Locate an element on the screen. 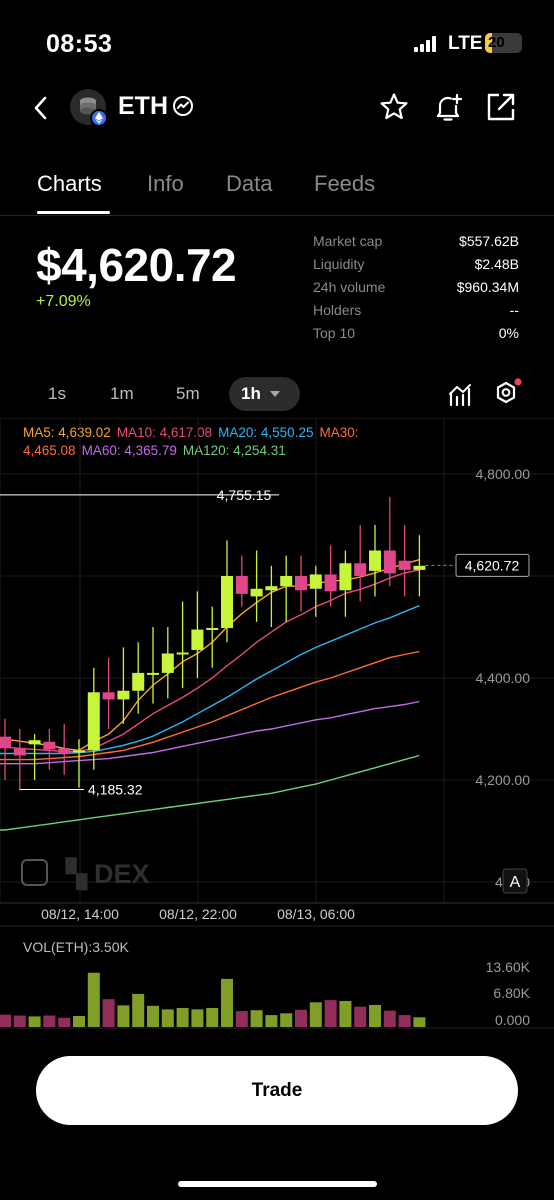 Image resolution: width=554 pixels, height=1200 pixels. interval-1h-dropdown: 1h is located at coordinates (264, 394).